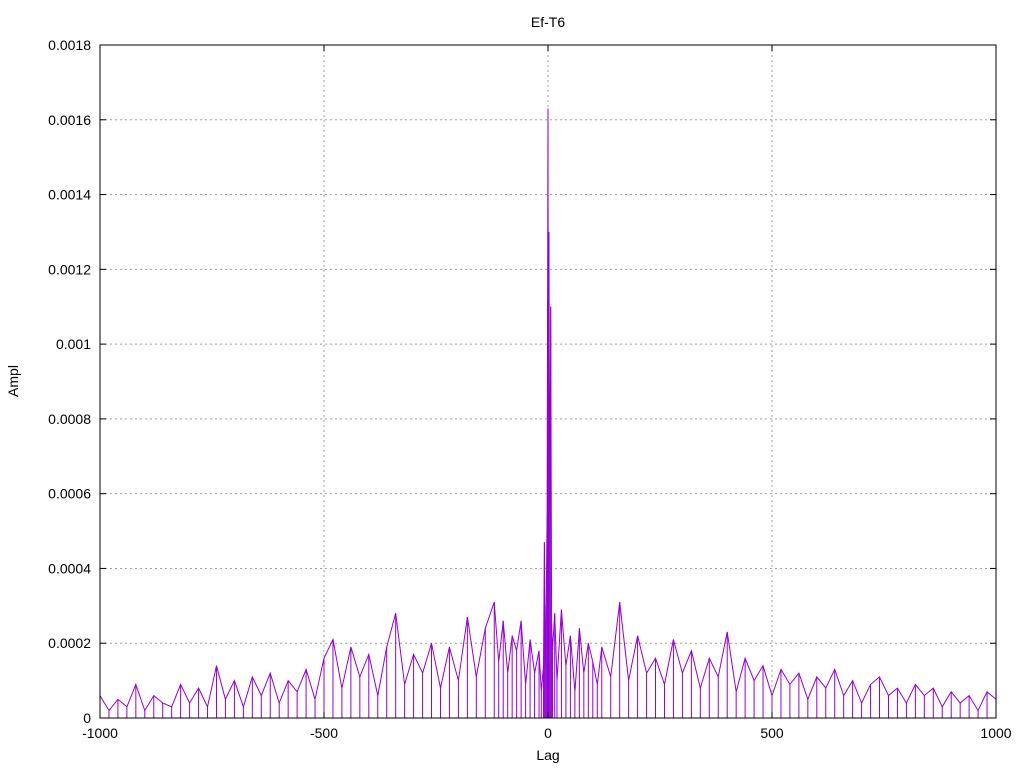 Image resolution: width=1024 pixels, height=768 pixels. Describe the element at coordinates (69, 643) in the screenshot. I see `y-tick-label: 0.0002` at that location.